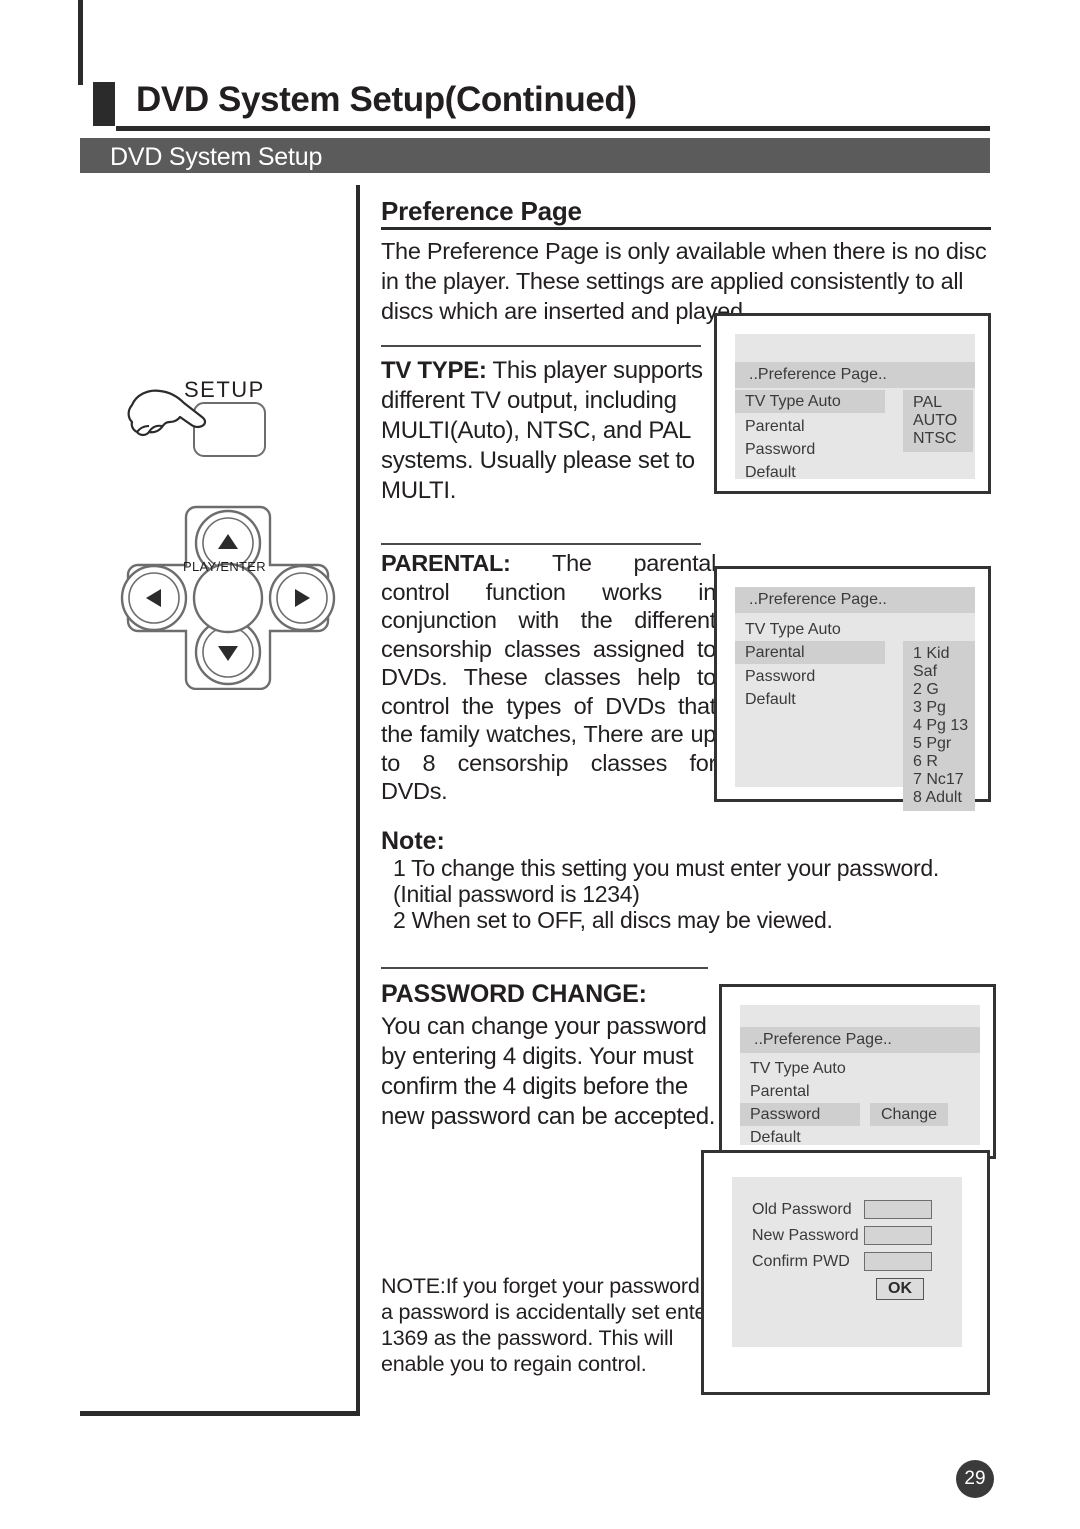 The height and width of the screenshot is (1529, 1080). I want to click on confirm-password-label: Confirm PWD, so click(801, 1261).